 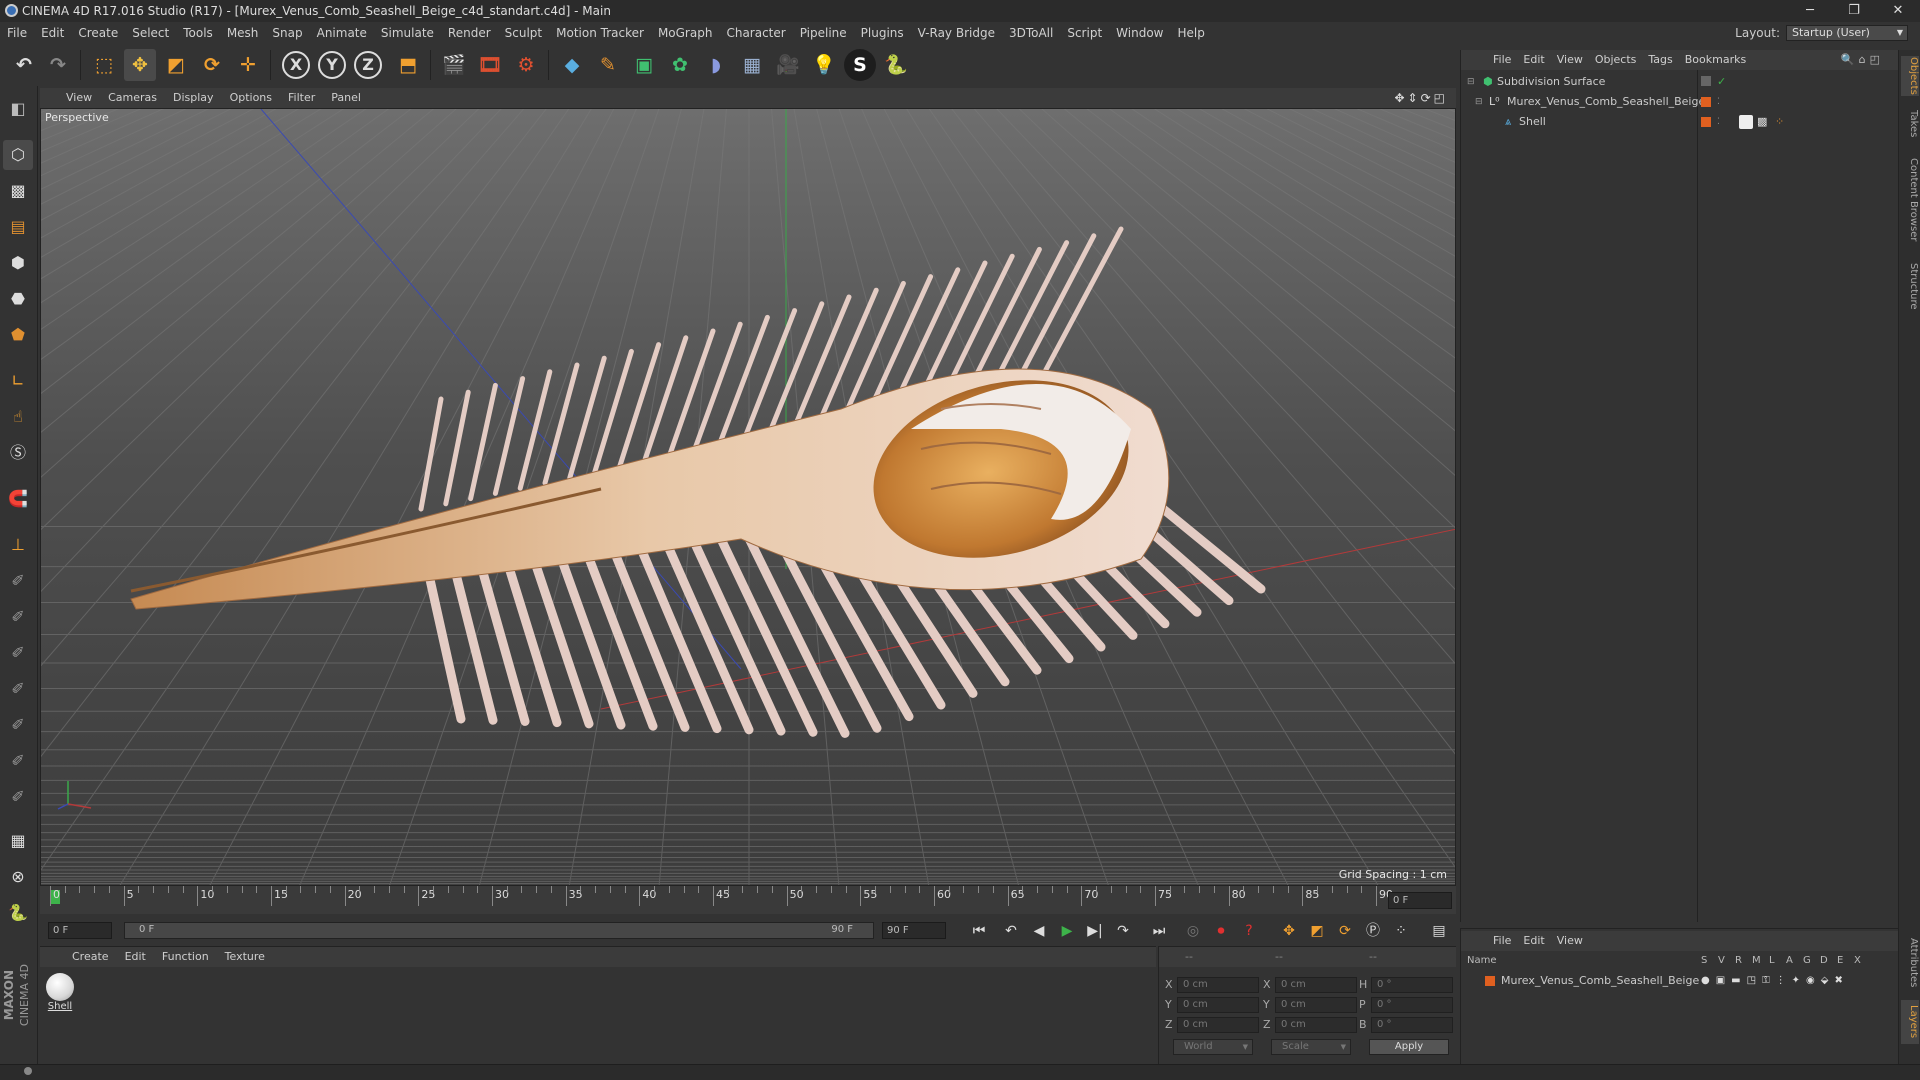 What do you see at coordinates (1439, 931) in the screenshot?
I see `timeline-window-icon: ▤` at bounding box center [1439, 931].